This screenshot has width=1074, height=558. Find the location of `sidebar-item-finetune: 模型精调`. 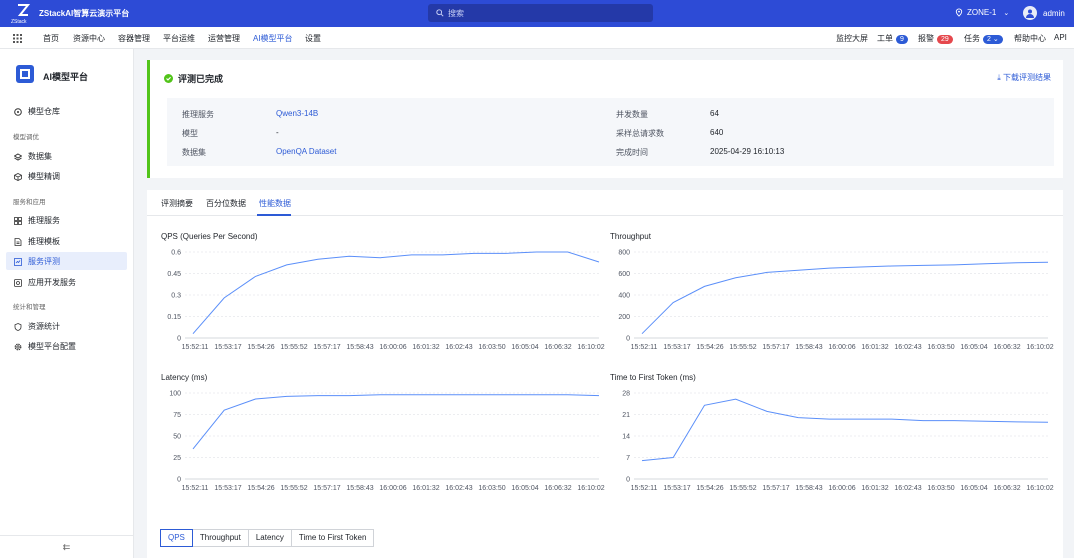

sidebar-item-finetune: 模型精调 is located at coordinates (37, 176).